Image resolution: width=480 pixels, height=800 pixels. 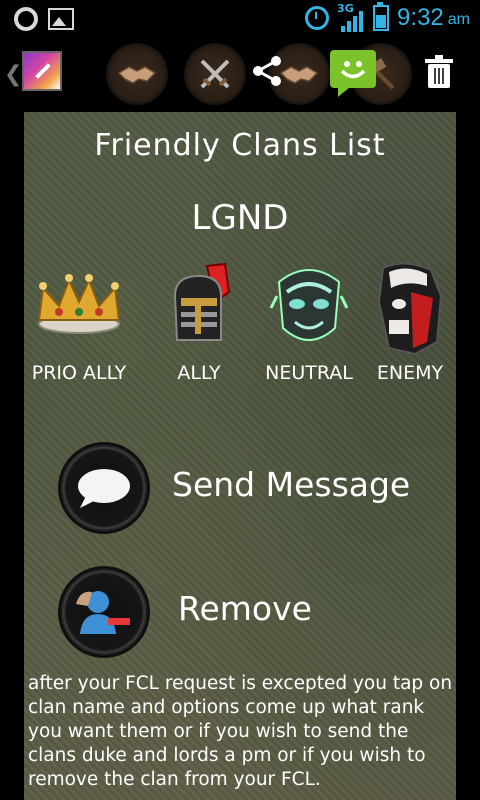 I want to click on rank-neutral: NEUTRAL, so click(x=309, y=323).